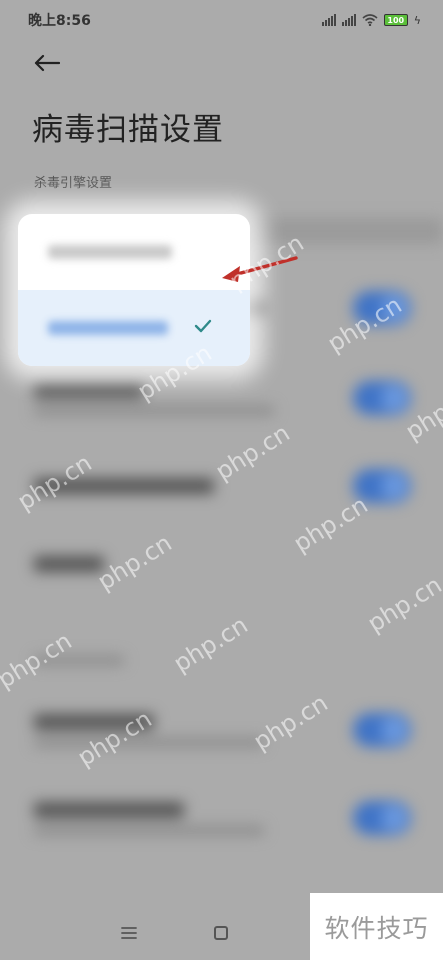 The image size is (443, 960). I want to click on menu-icon, so click(129, 933).